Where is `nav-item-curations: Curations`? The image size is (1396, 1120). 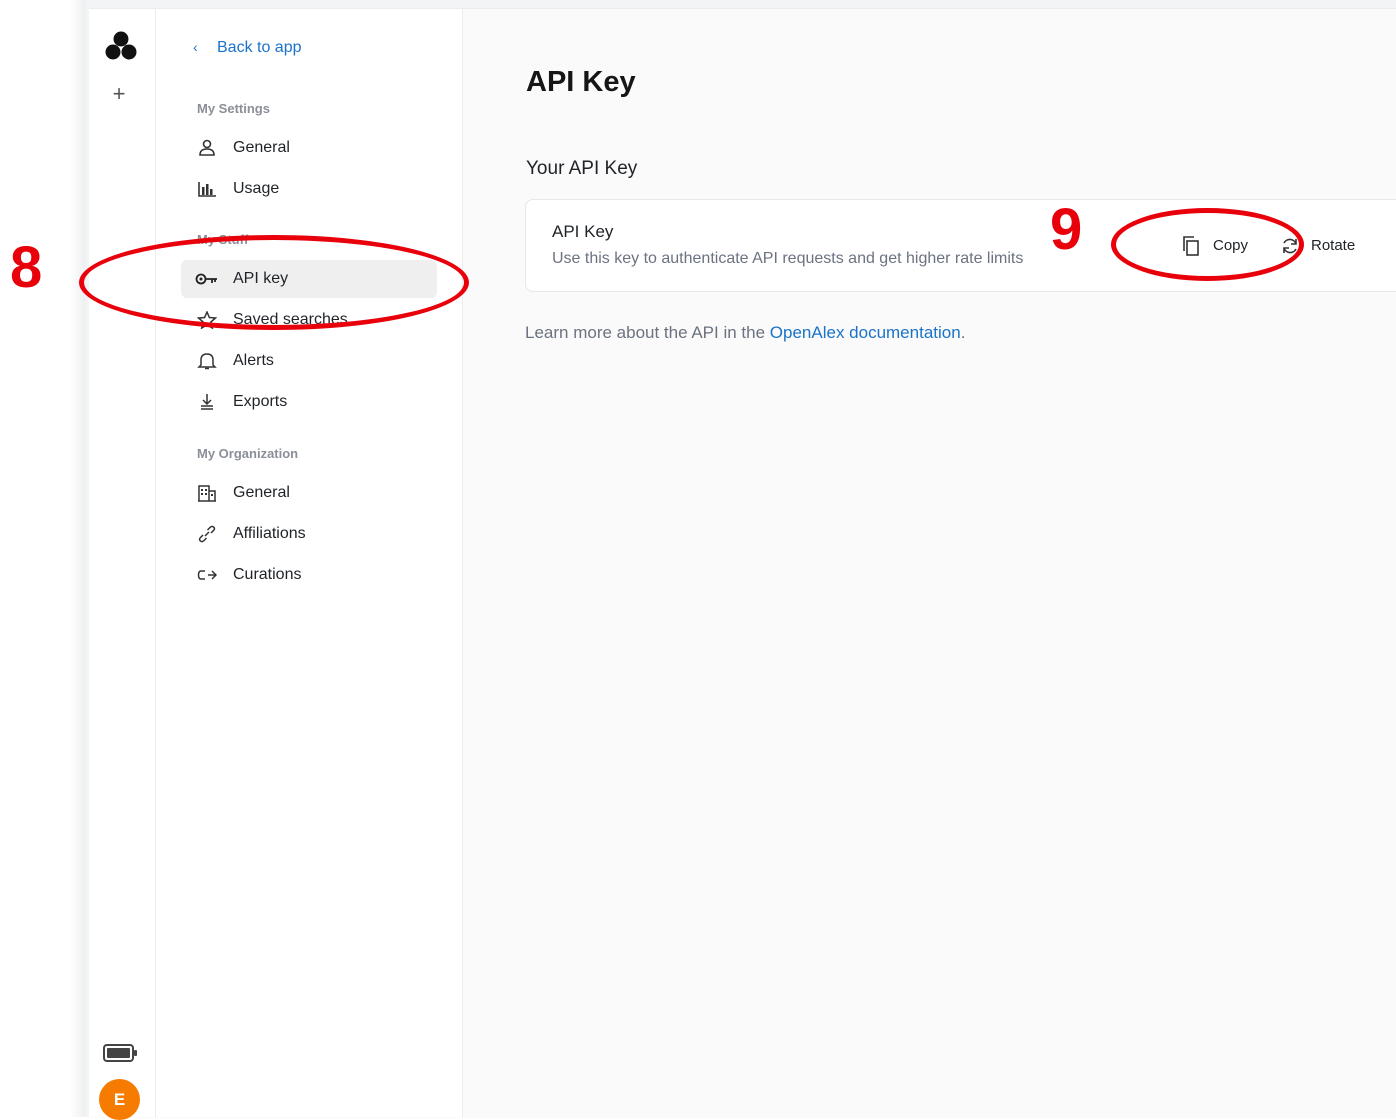
nav-item-curations: Curations is located at coordinates (309, 575).